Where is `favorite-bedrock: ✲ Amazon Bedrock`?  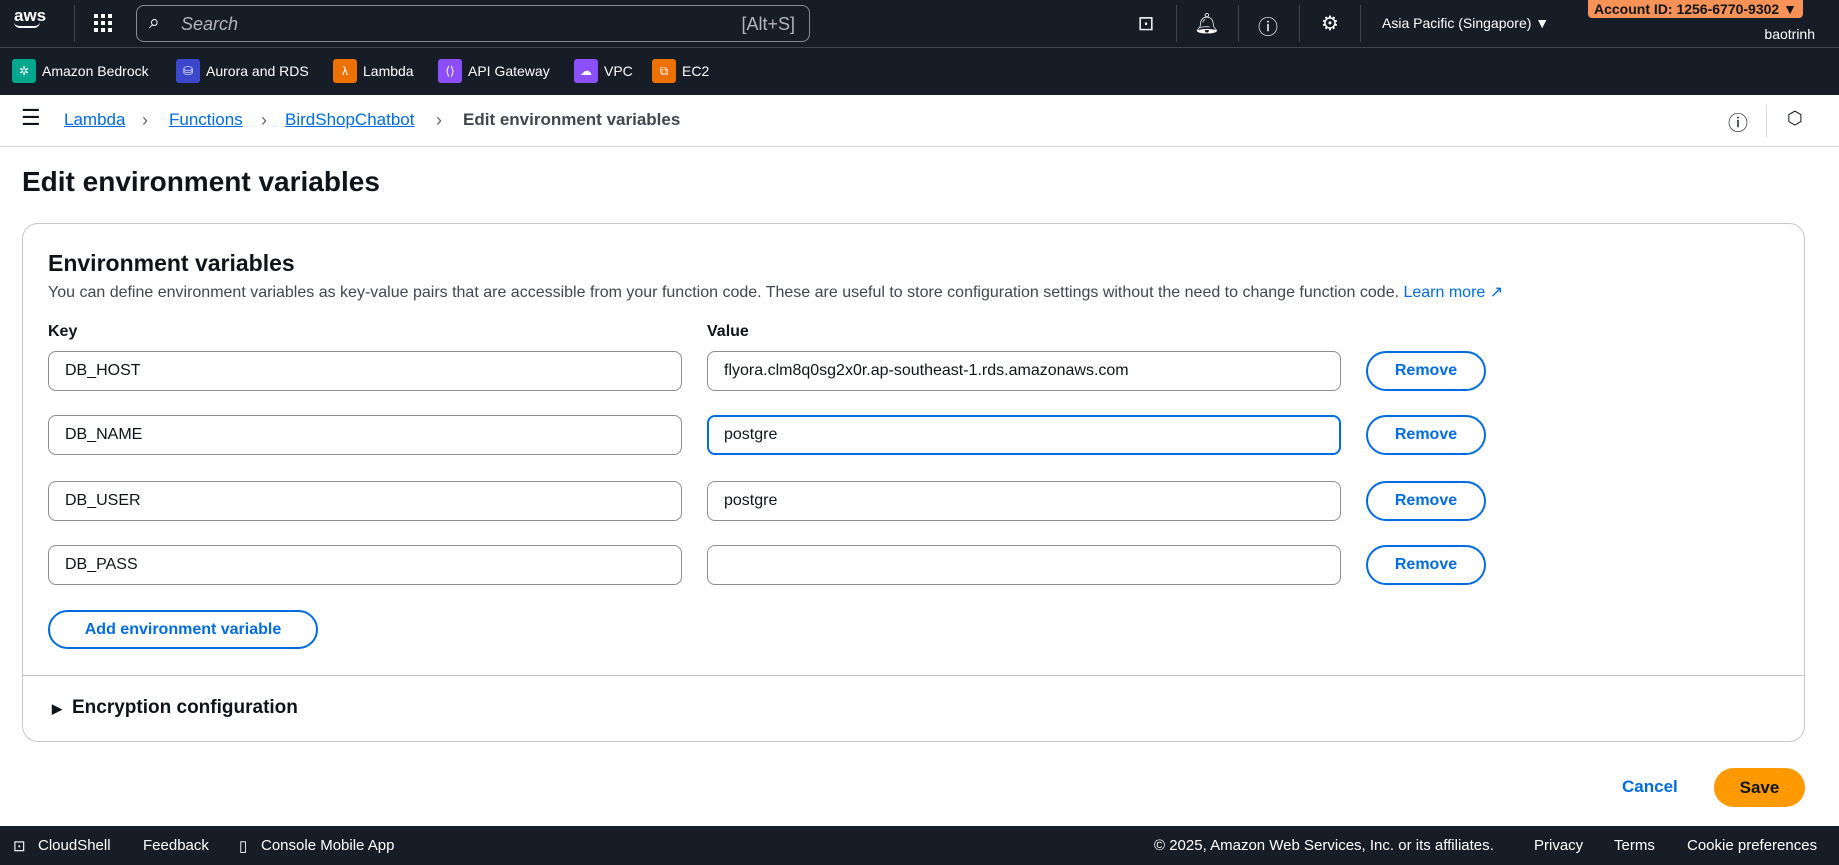 favorite-bedrock: ✲ Amazon Bedrock is located at coordinates (80, 71).